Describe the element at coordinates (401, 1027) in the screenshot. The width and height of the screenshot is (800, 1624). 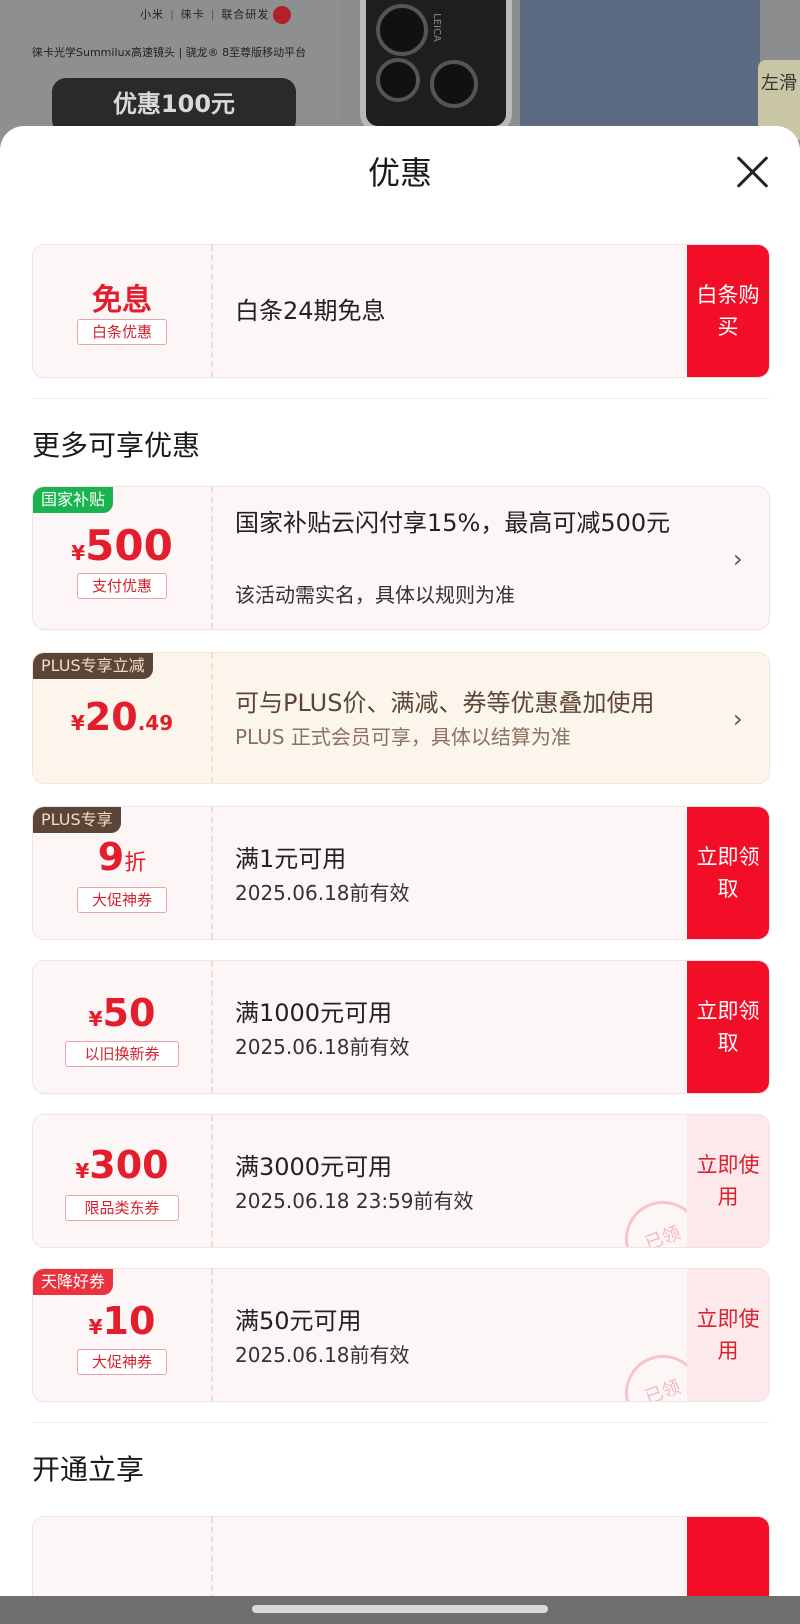
I see `coupon-card: ¥50 以旧换新券 满1000元可用 2025.06.18前有效 立即领取` at that location.